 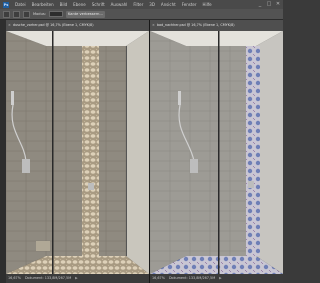 What do you see at coordinates (26, 14) in the screenshot?
I see `add-selection-icon` at bounding box center [26, 14].